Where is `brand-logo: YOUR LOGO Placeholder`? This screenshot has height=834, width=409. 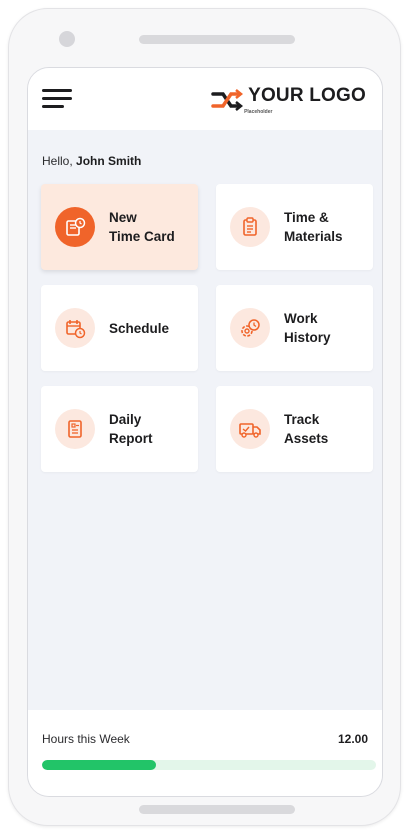
brand-logo: YOUR LOGO Placeholder is located at coordinates (288, 101).